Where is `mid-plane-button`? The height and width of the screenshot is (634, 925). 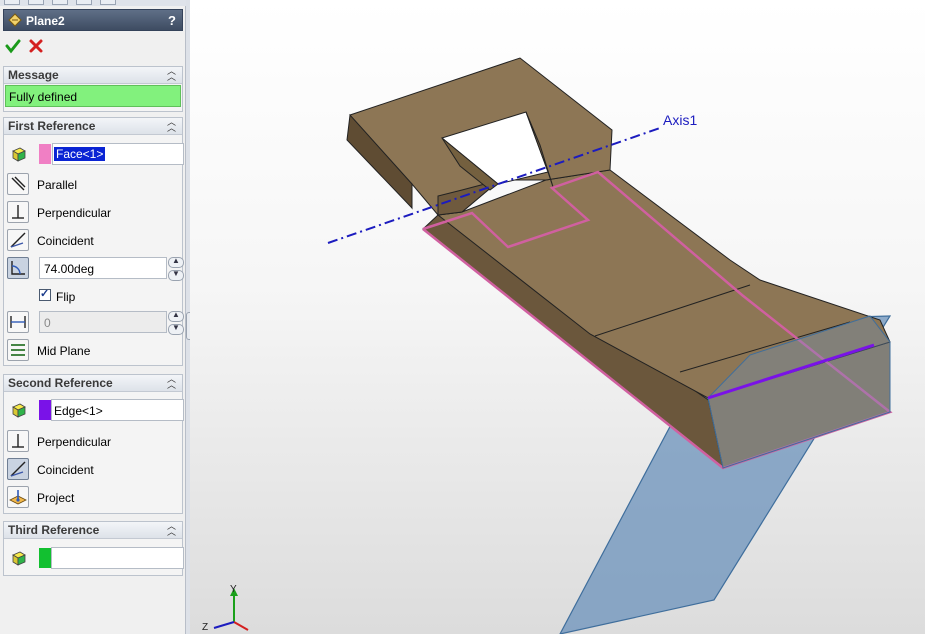
mid-plane-button is located at coordinates (18, 350).